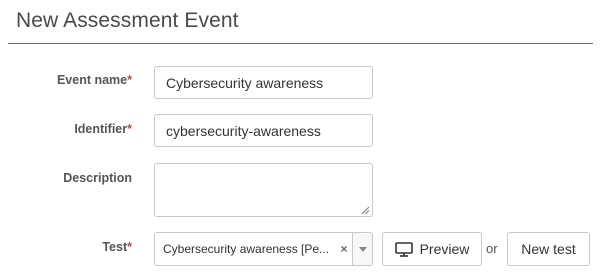 Image resolution: width=600 pixels, height=274 pixels. What do you see at coordinates (344, 249) in the screenshot?
I see `close-icon: ×` at bounding box center [344, 249].